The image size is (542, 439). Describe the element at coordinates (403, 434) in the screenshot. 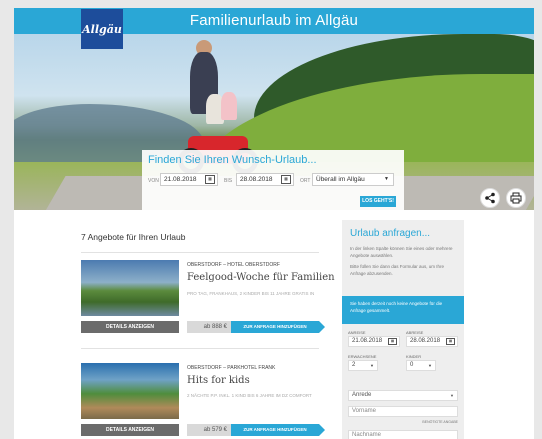

I see `lastname-input: Nachname` at that location.